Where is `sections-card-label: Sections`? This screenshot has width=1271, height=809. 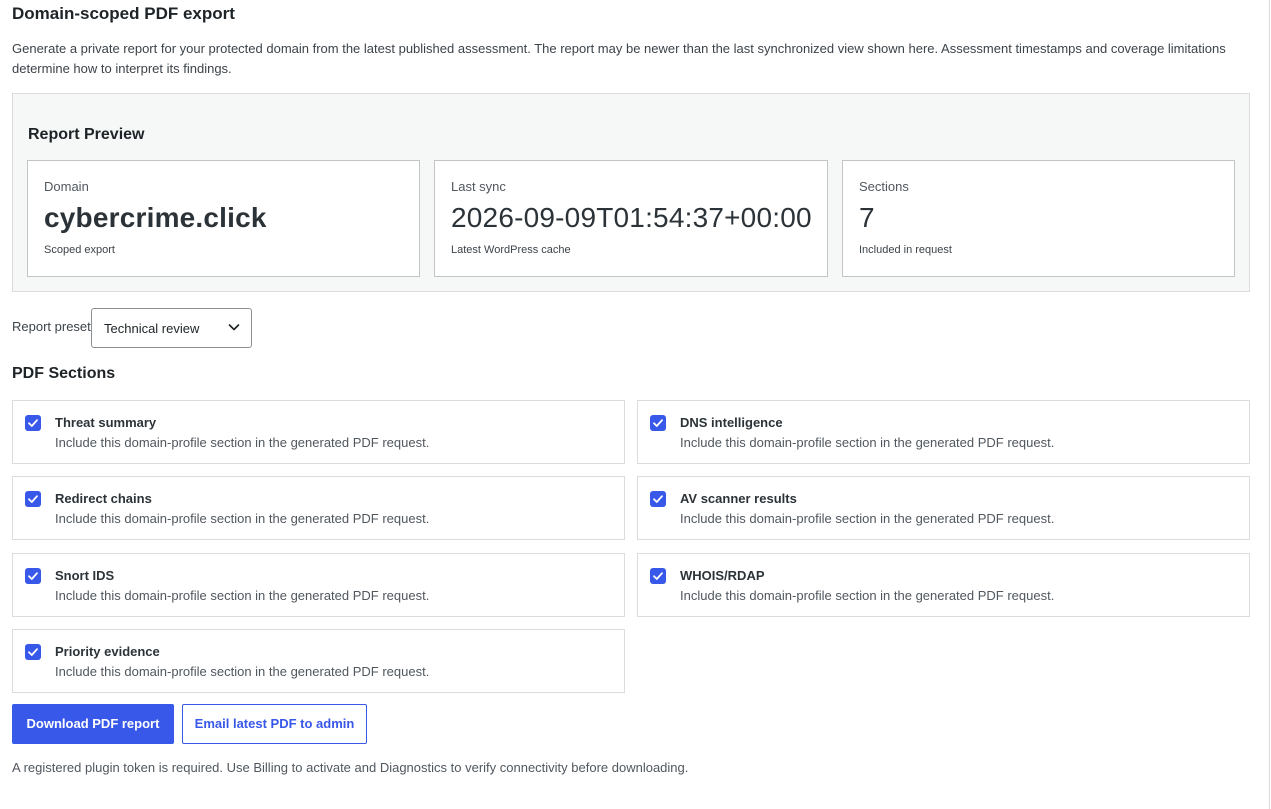 sections-card-label: Sections is located at coordinates (884, 186).